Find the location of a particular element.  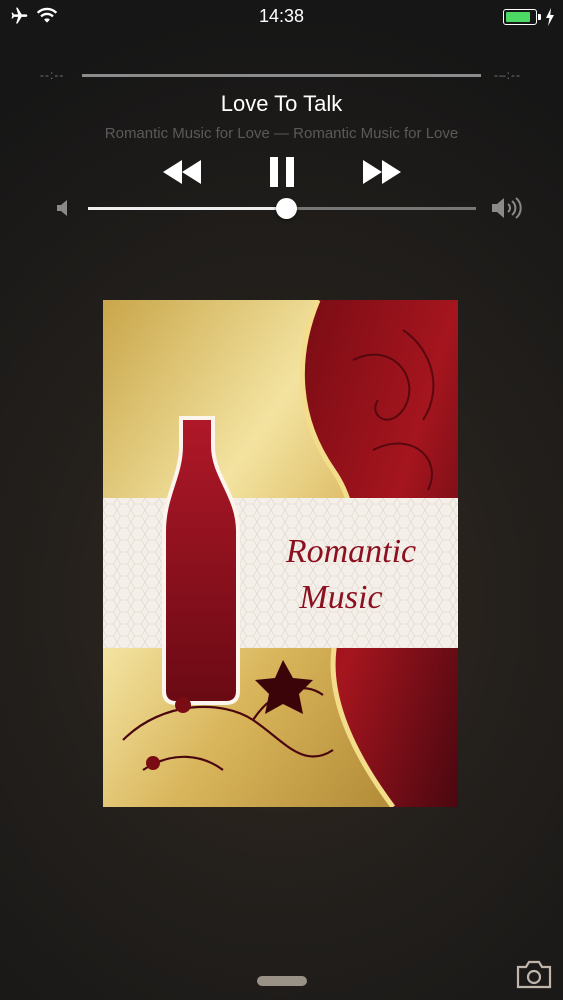

charging-bolt-icon is located at coordinates (550, 17).